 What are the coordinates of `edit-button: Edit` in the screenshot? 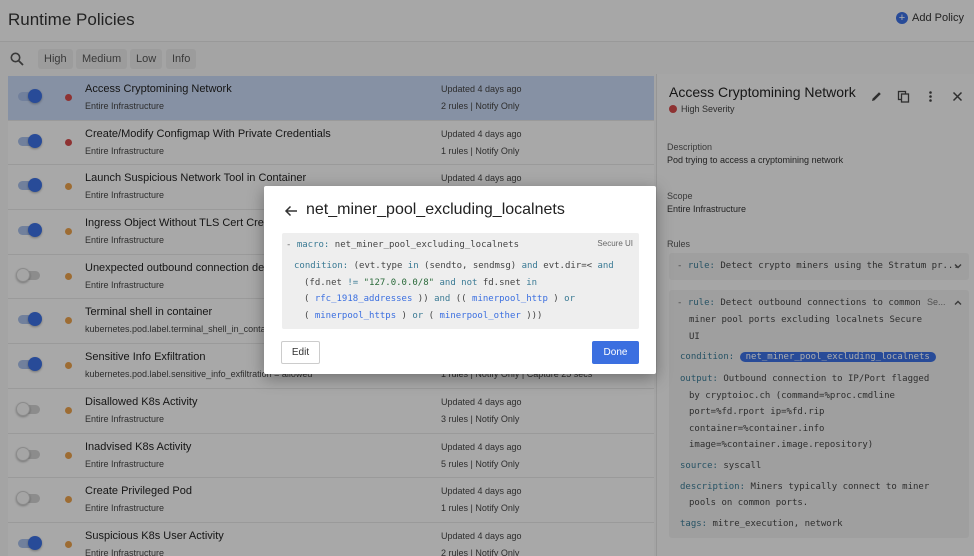 It's located at (300, 352).